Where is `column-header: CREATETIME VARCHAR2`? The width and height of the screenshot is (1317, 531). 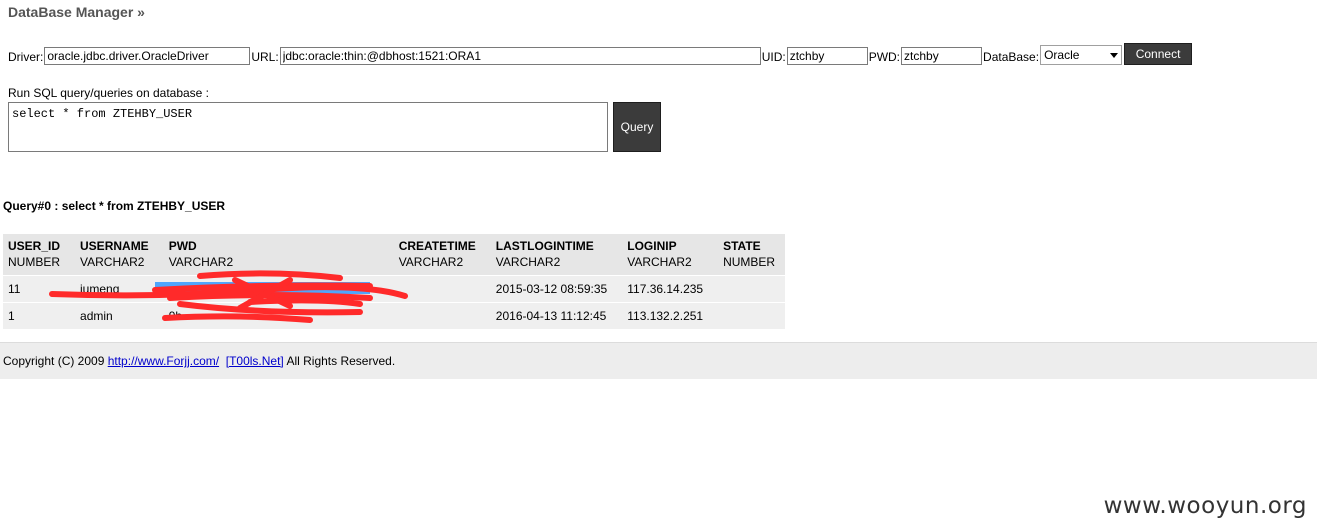 column-header: CREATETIME VARCHAR2 is located at coordinates (442, 255).